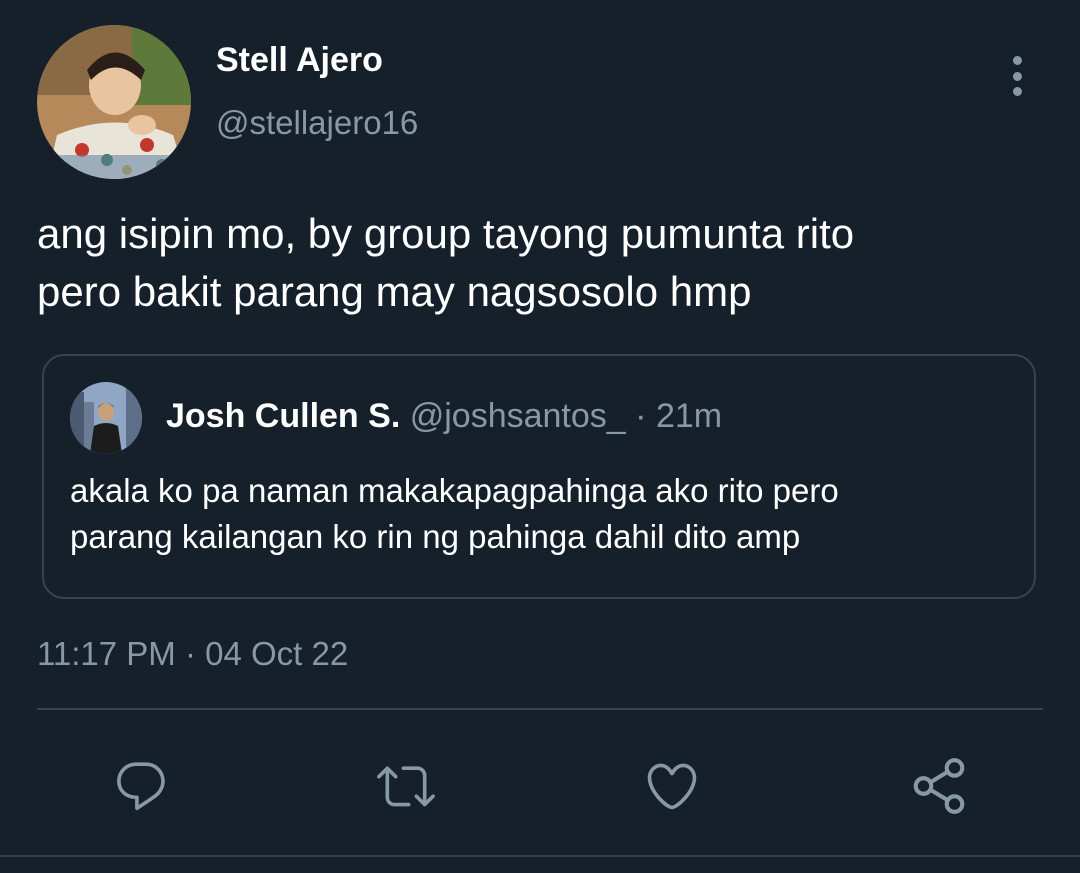  Describe the element at coordinates (394, 291) in the screenshot. I see `tweet-text-line: pero bakit parang may nagsosolo hmp` at that location.